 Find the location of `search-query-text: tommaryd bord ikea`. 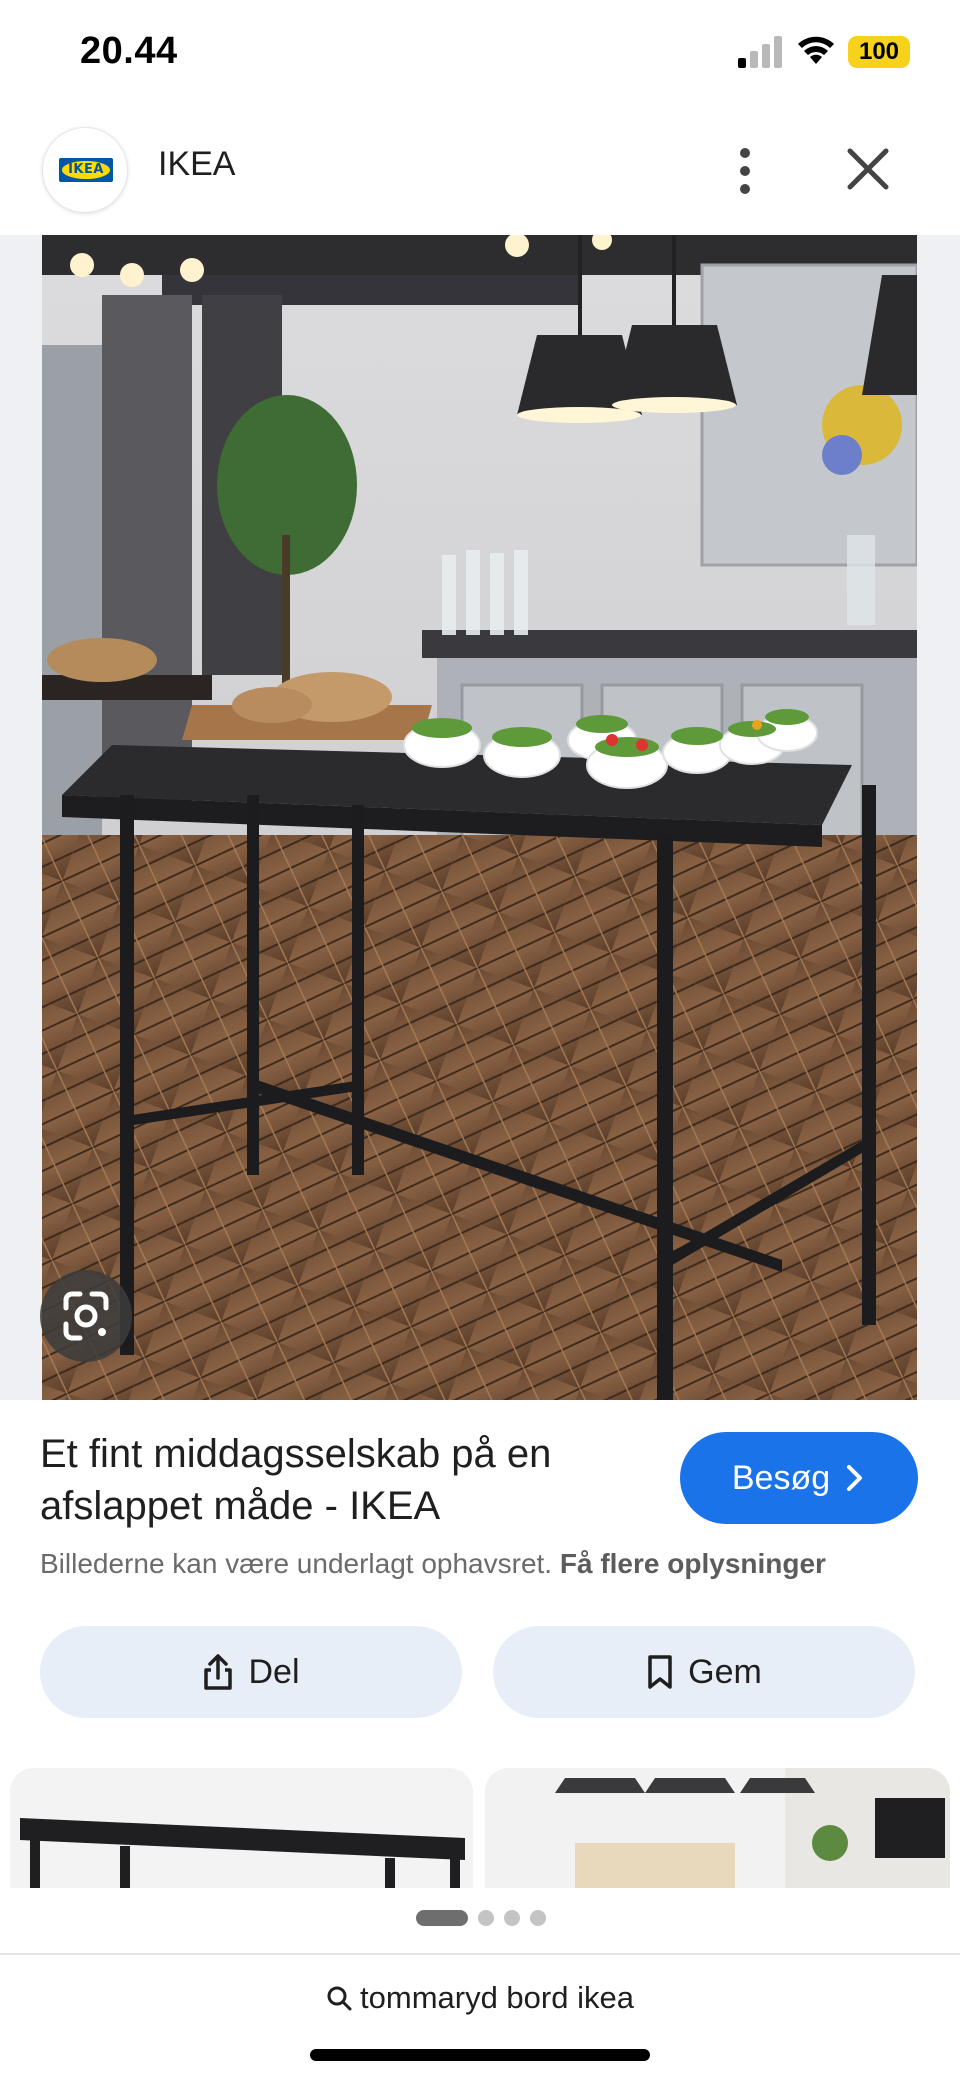

search-query-text: tommaryd bord ikea is located at coordinates (497, 1997).